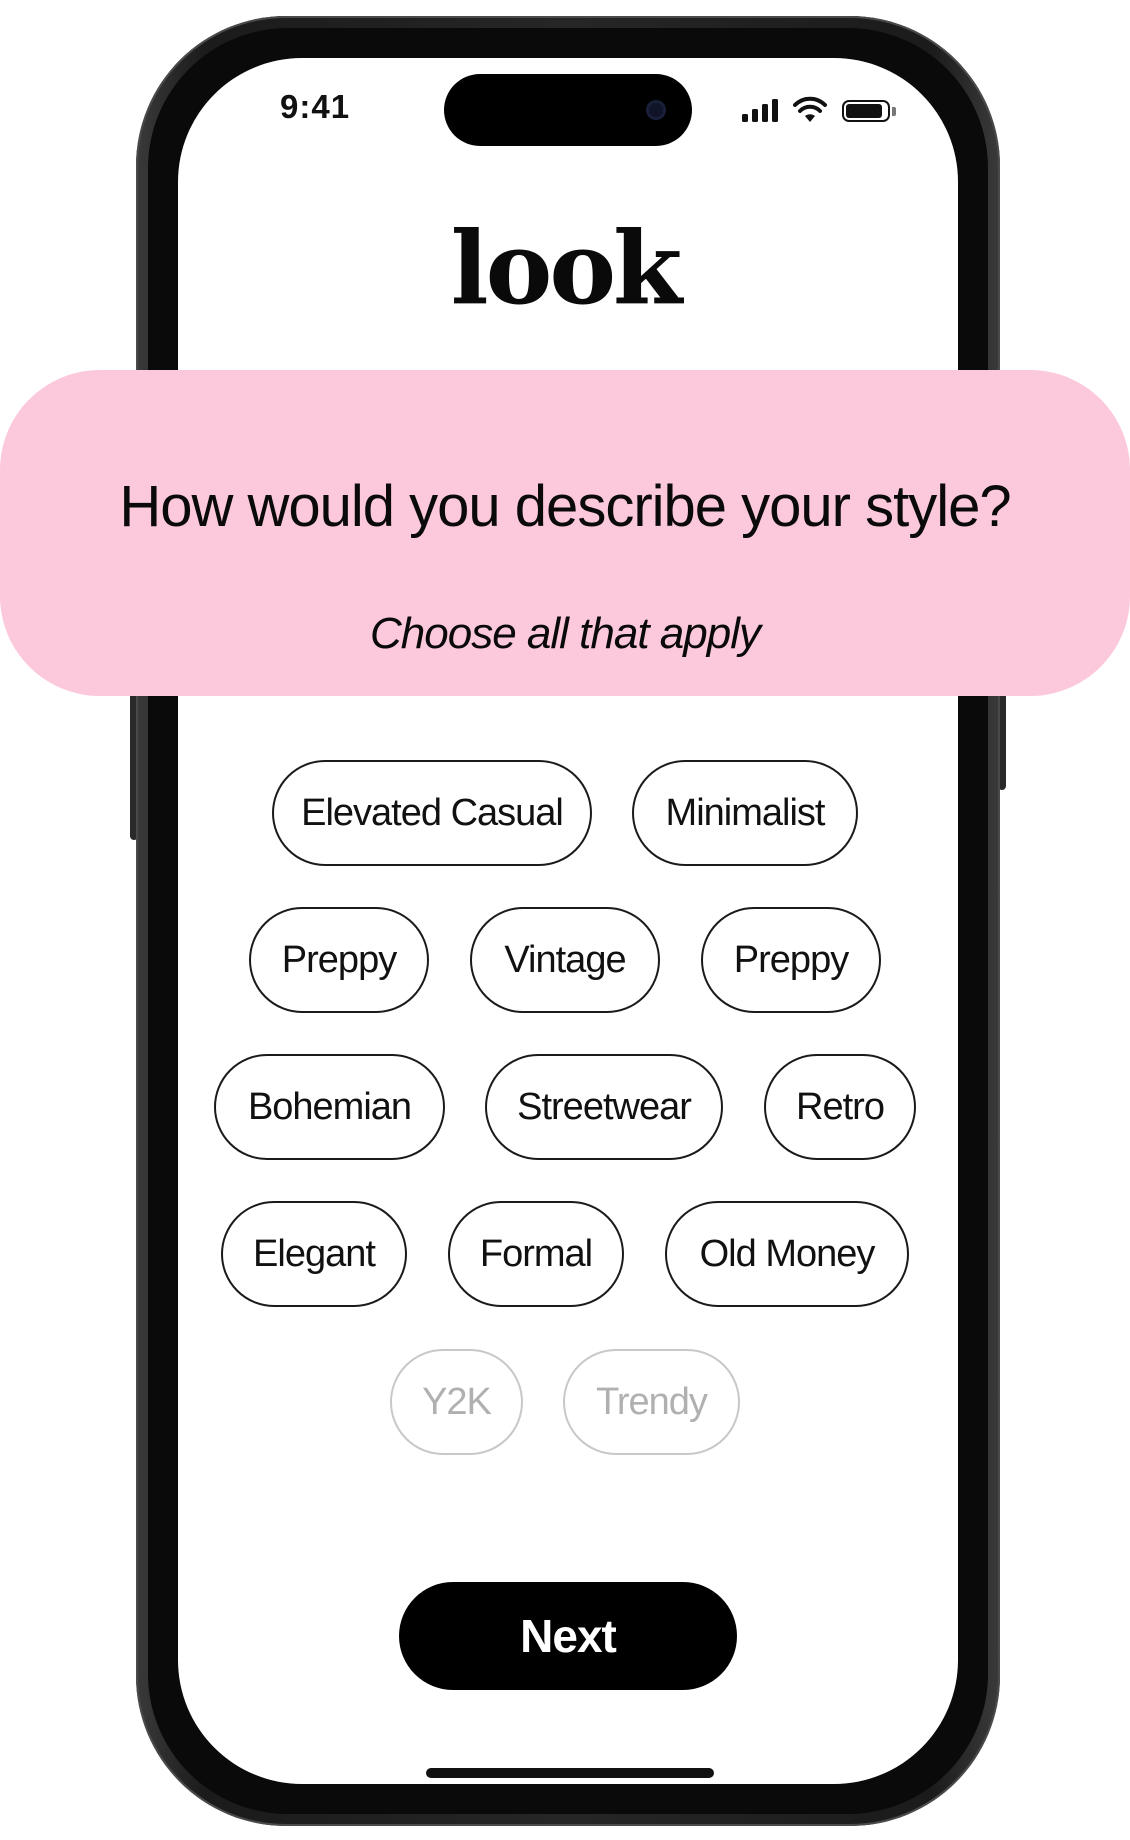 This screenshot has width=1130, height=1840. I want to click on wifi-icon, so click(810, 109).